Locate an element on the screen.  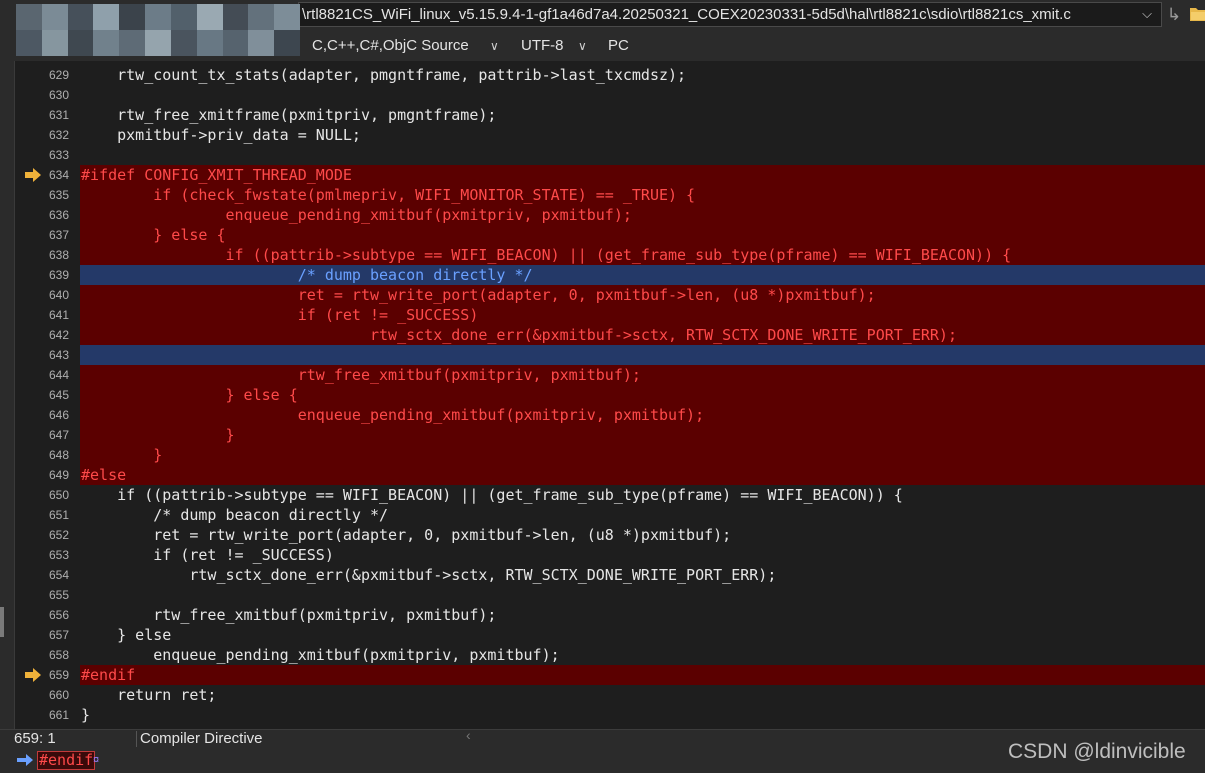
code-line: 643 is located at coordinates (610, 355).